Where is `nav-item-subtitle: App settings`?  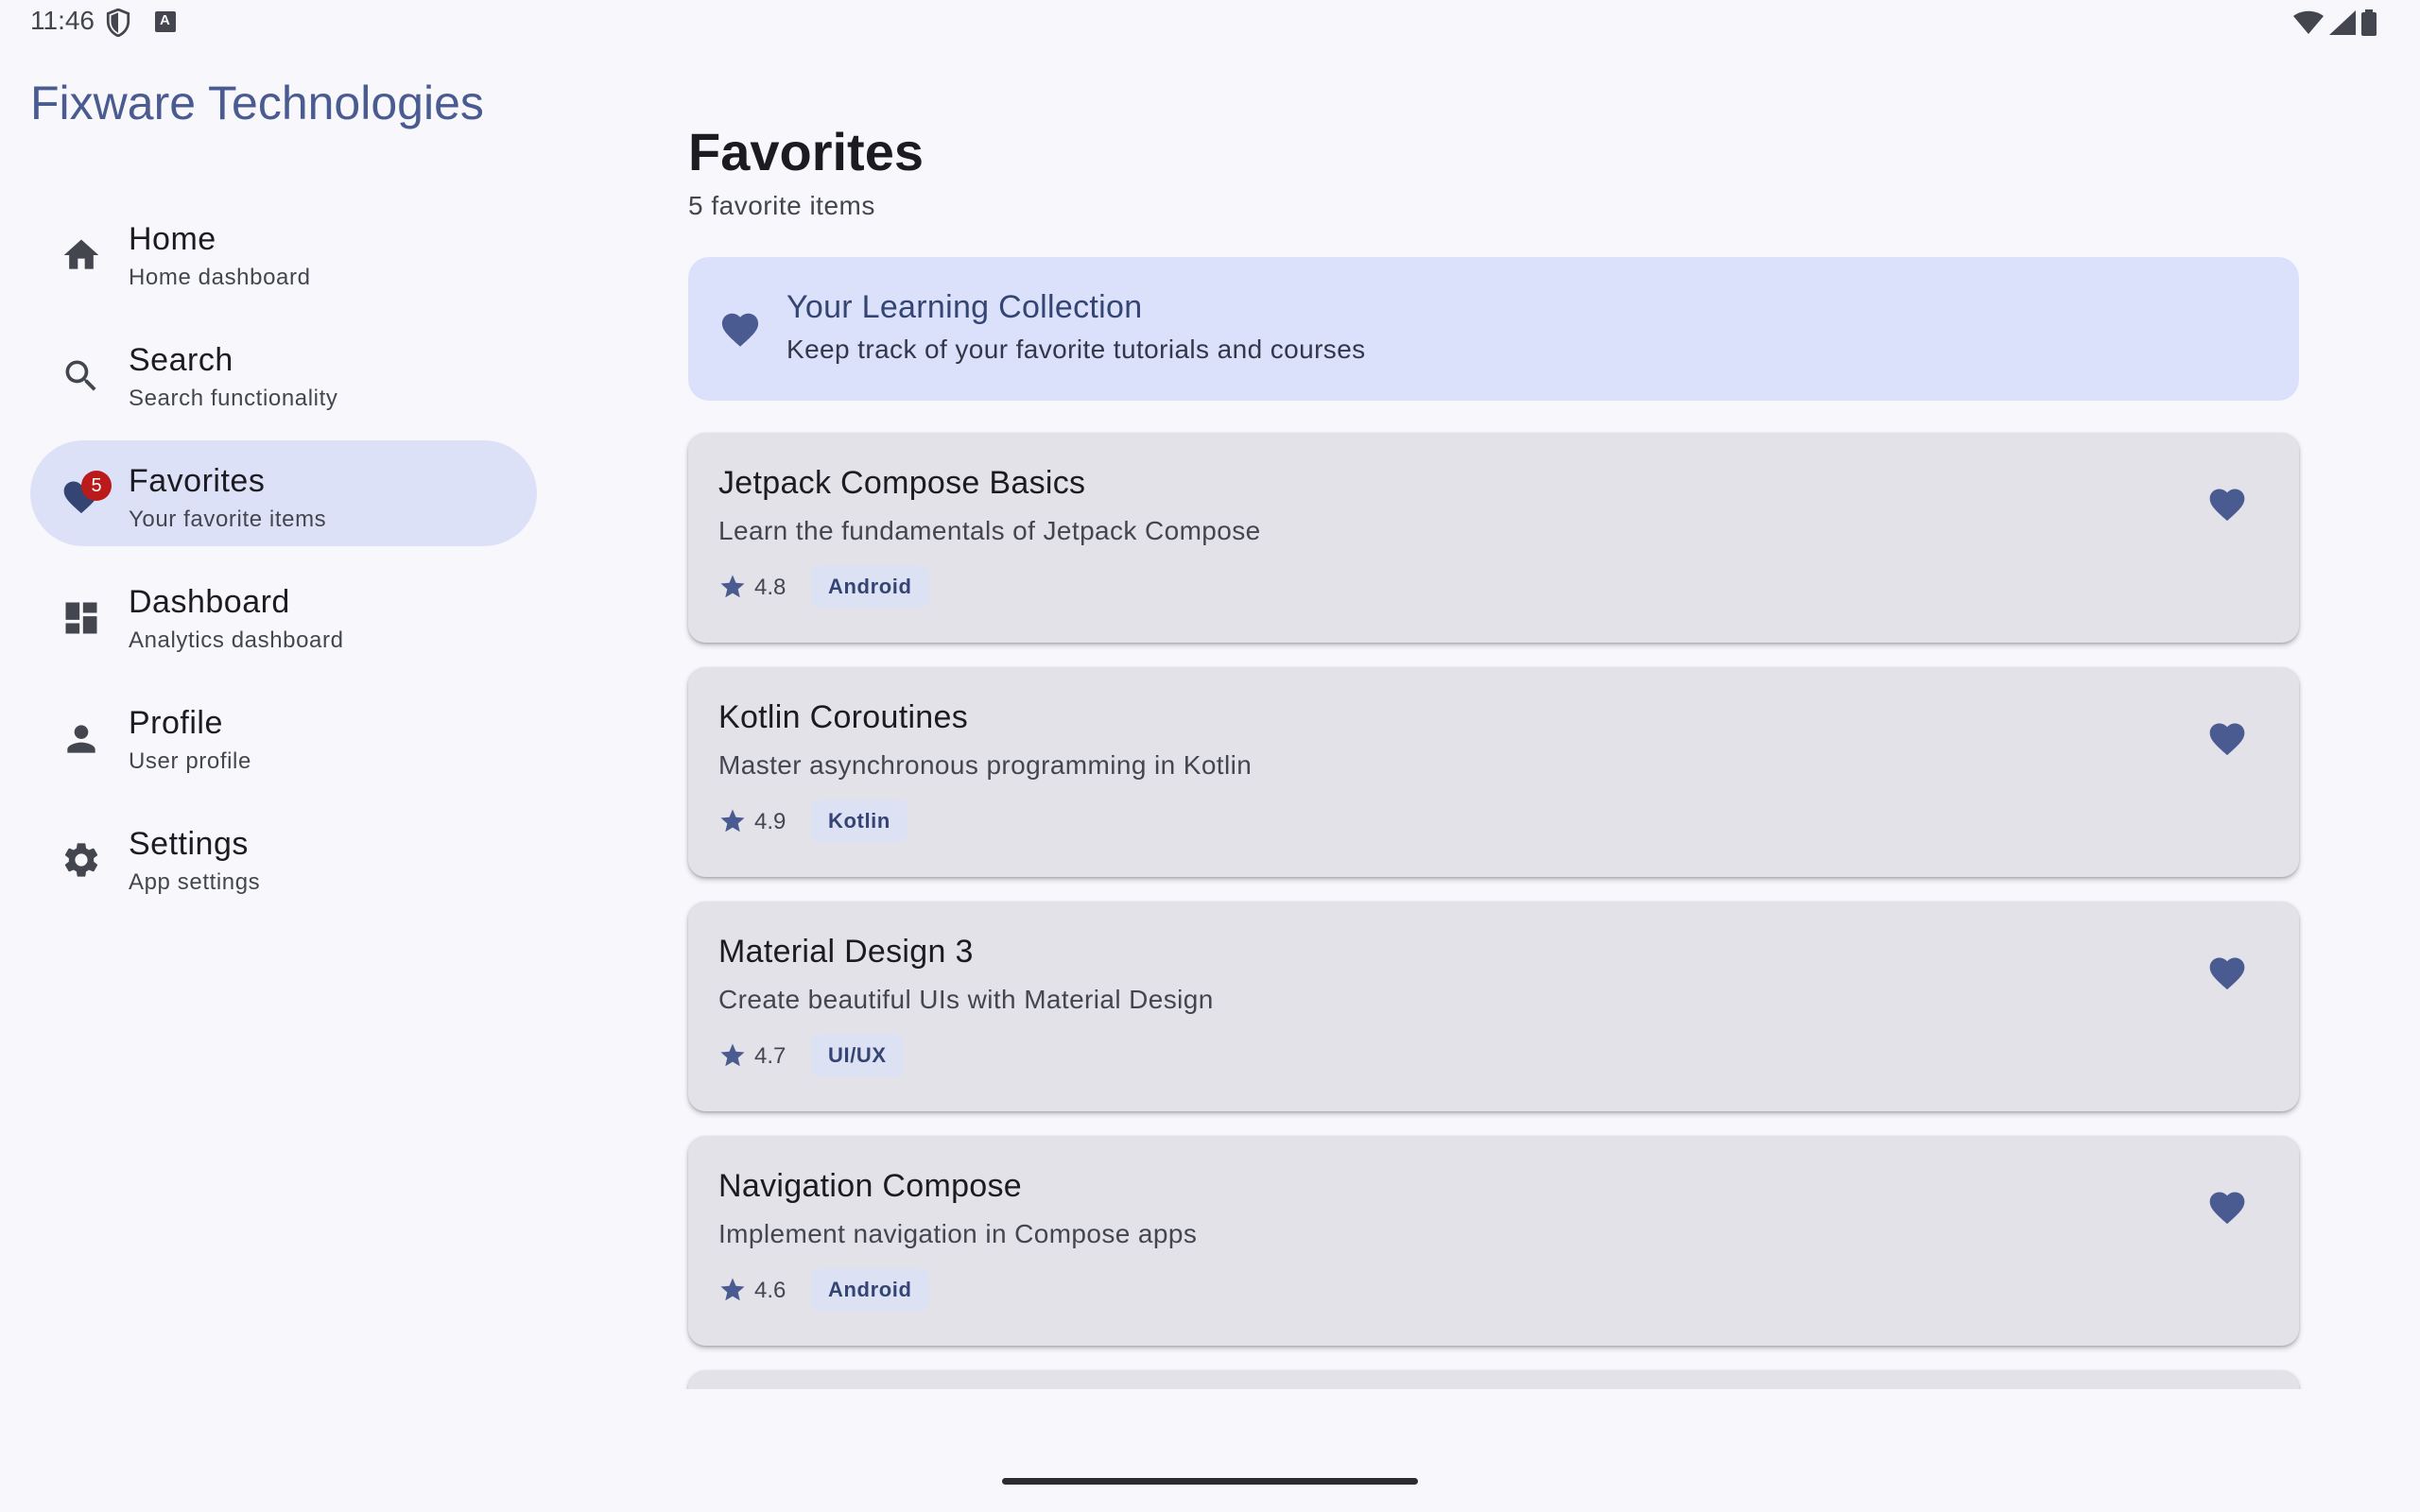
nav-item-subtitle: App settings is located at coordinates (195, 882).